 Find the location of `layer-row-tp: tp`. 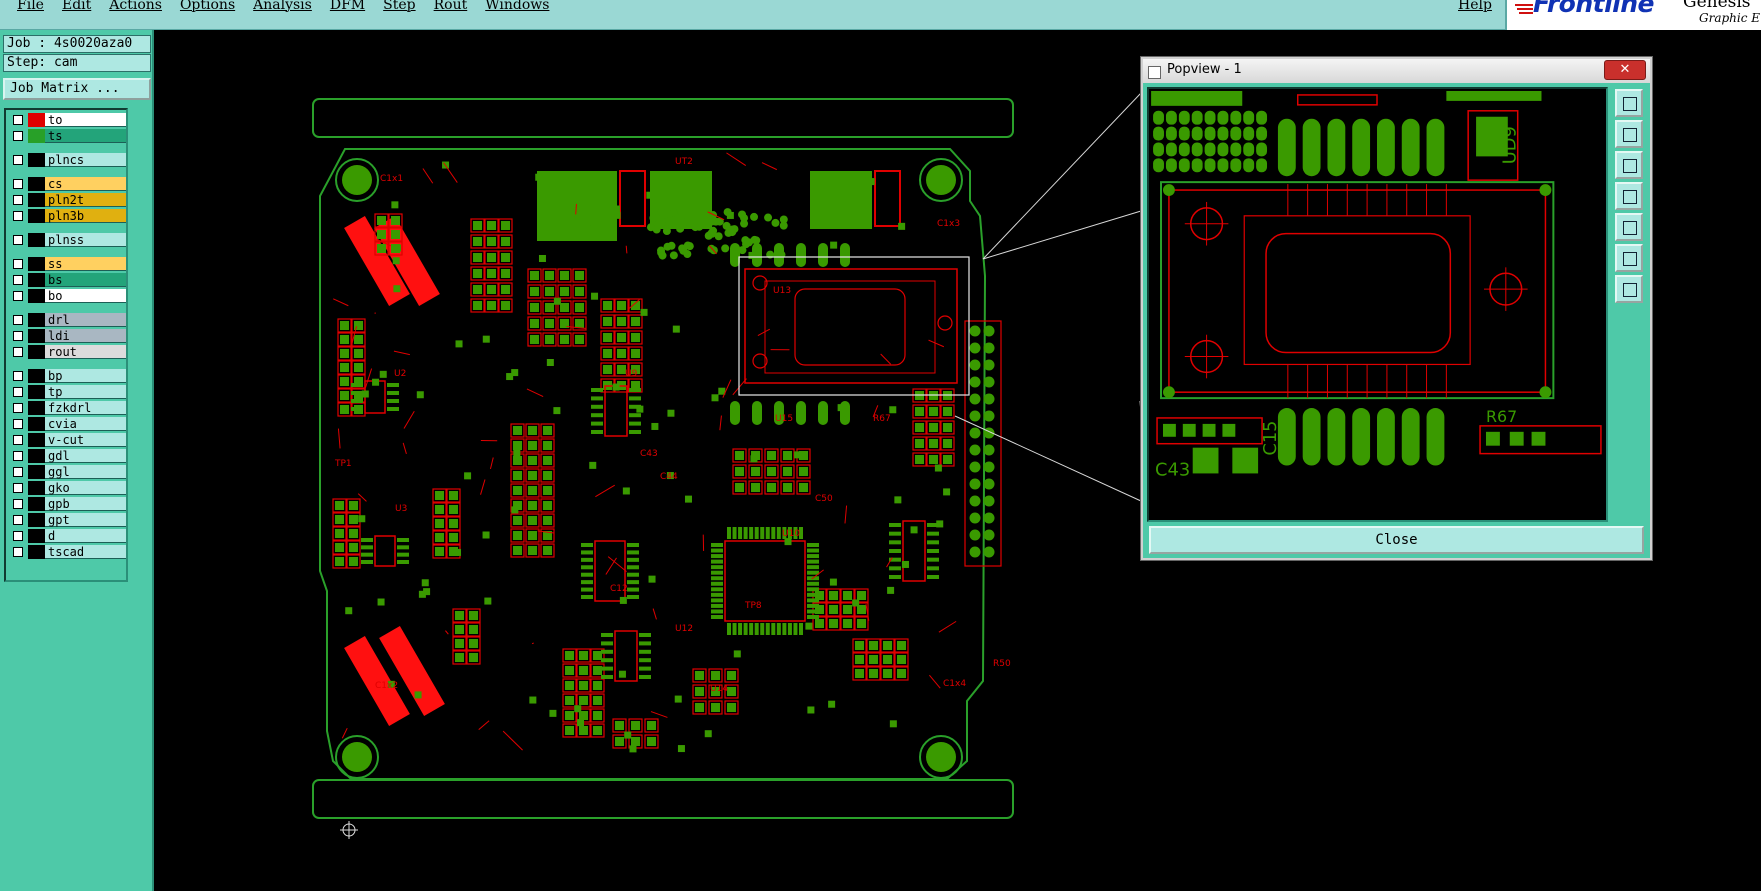

layer-row-tp: tp is located at coordinates (67, 392).